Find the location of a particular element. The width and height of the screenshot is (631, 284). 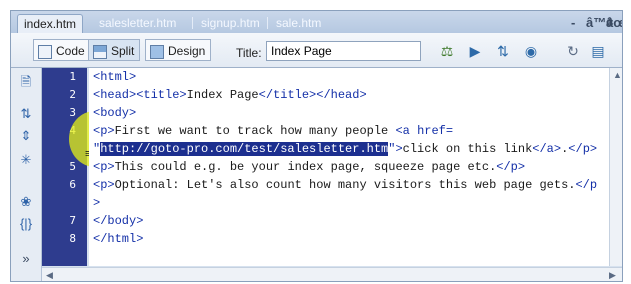

validate-icon: ⚖ is located at coordinates (447, 51).